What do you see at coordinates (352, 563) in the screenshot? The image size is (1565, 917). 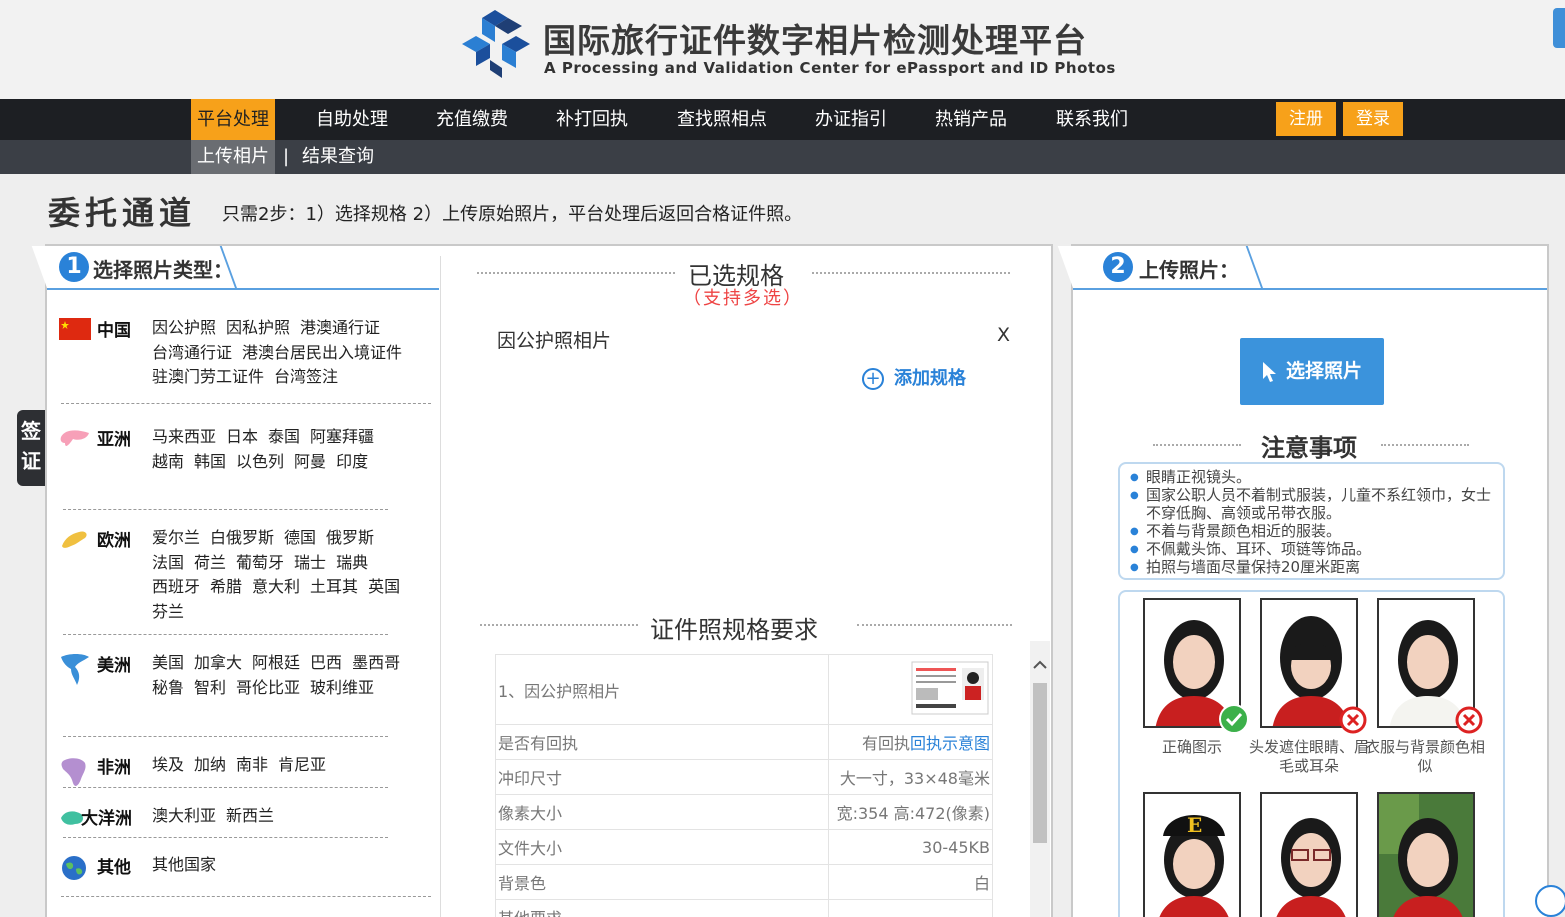 I see `country-link: 瑞典` at bounding box center [352, 563].